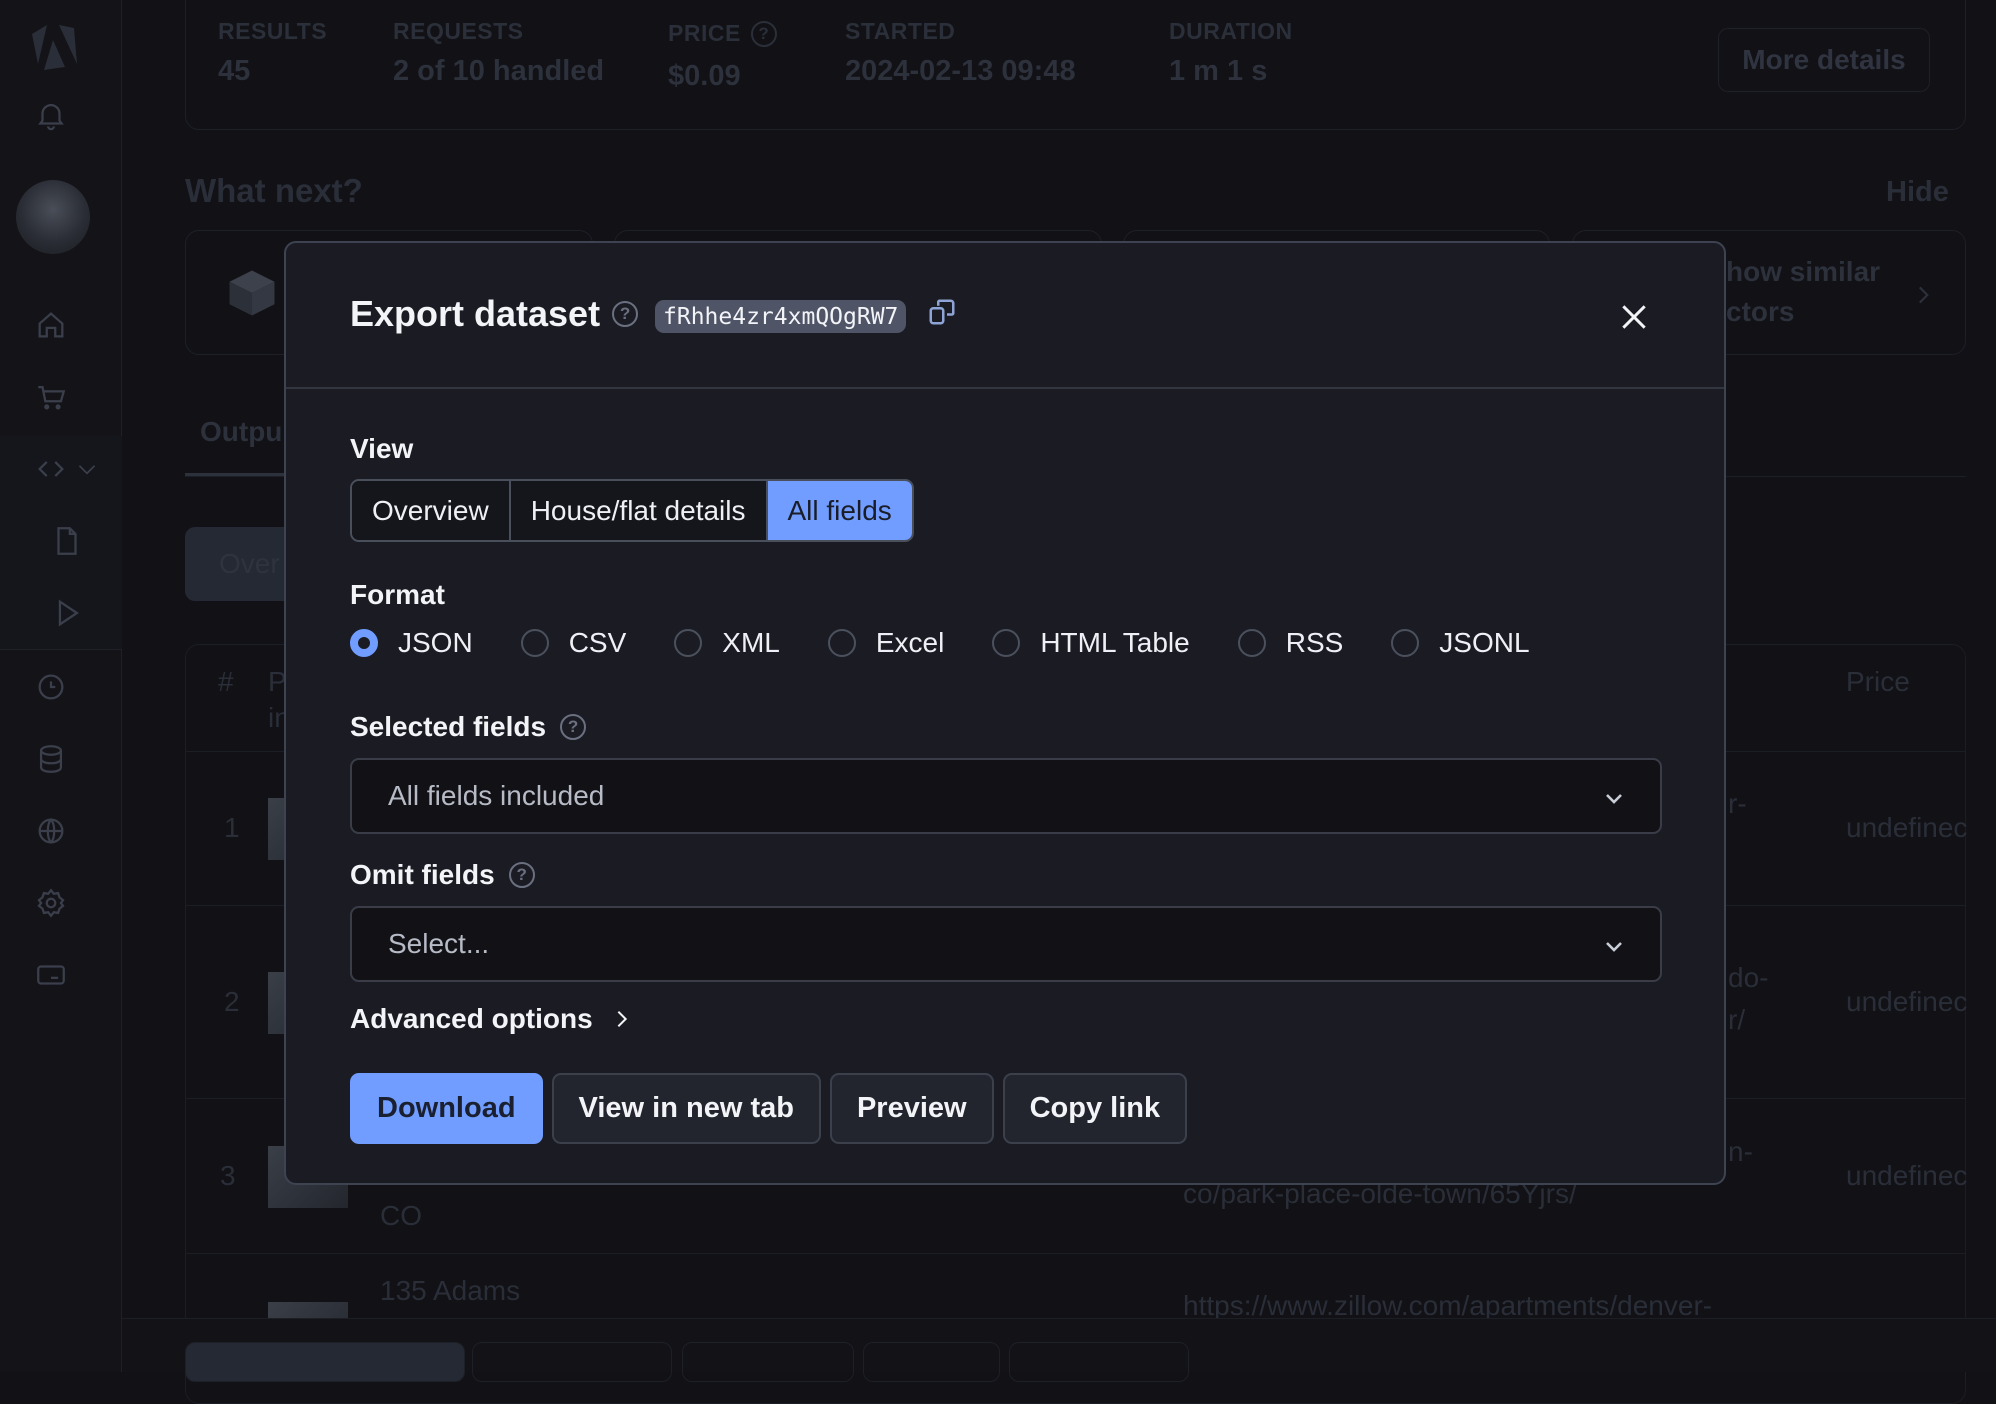  What do you see at coordinates (1314, 642) in the screenshot?
I see `radio-label: RSS` at bounding box center [1314, 642].